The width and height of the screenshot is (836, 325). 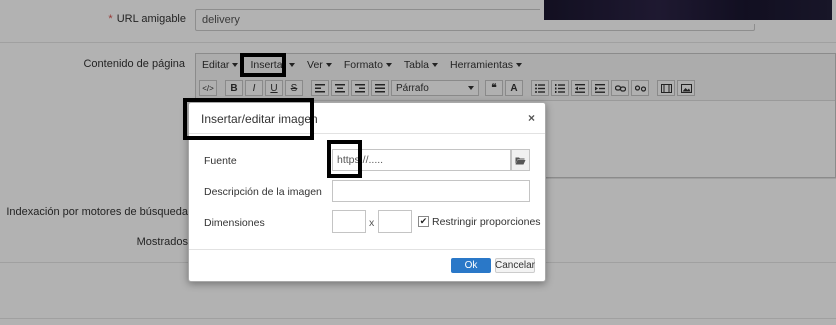 What do you see at coordinates (220, 161) in the screenshot?
I see `source-label: Fuente` at bounding box center [220, 161].